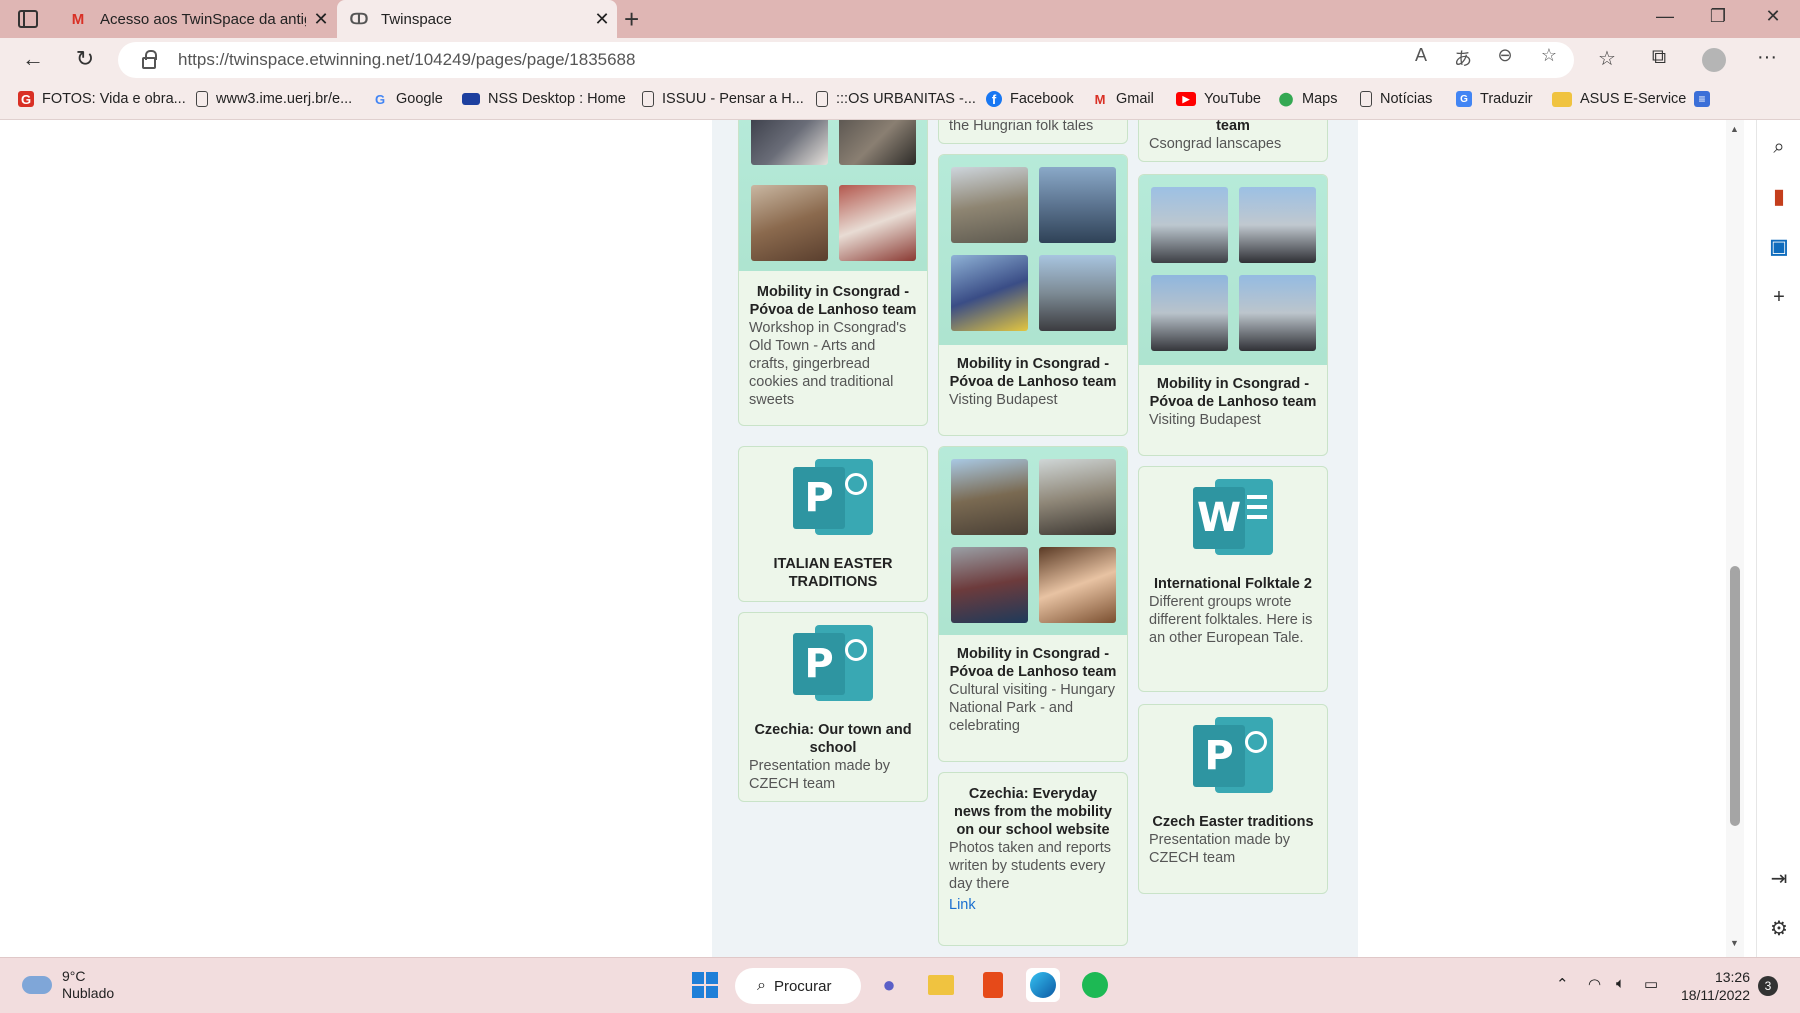  Describe the element at coordinates (1218, 99) in the screenshot. I see `bookmark-youtube: ▶ YouTube` at that location.